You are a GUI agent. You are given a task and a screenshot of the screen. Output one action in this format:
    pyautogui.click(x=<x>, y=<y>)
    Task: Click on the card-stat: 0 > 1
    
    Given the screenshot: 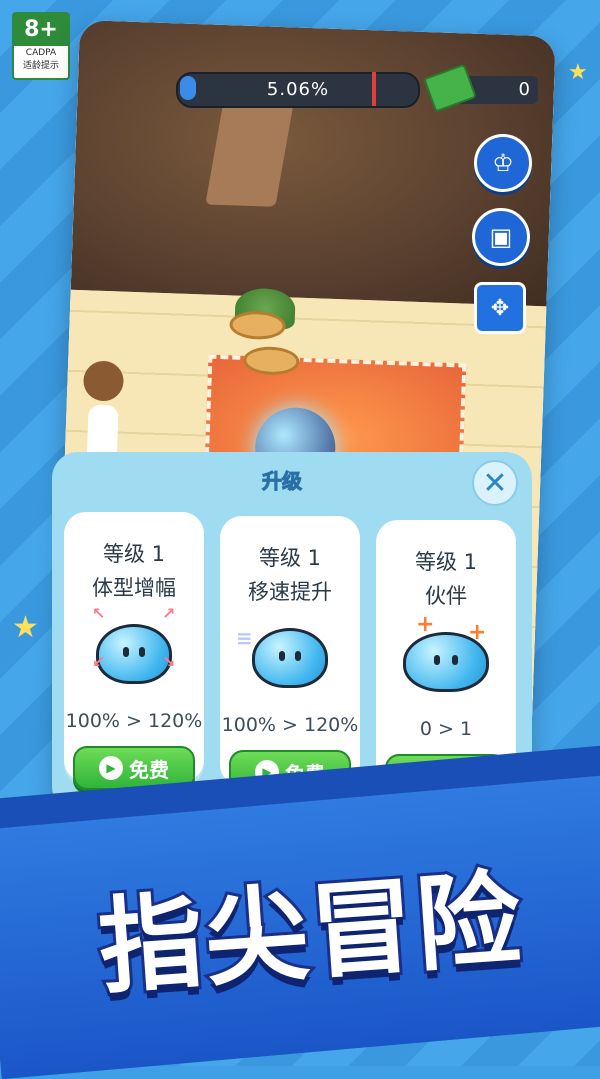 What is the action you would take?
    pyautogui.click(x=446, y=729)
    